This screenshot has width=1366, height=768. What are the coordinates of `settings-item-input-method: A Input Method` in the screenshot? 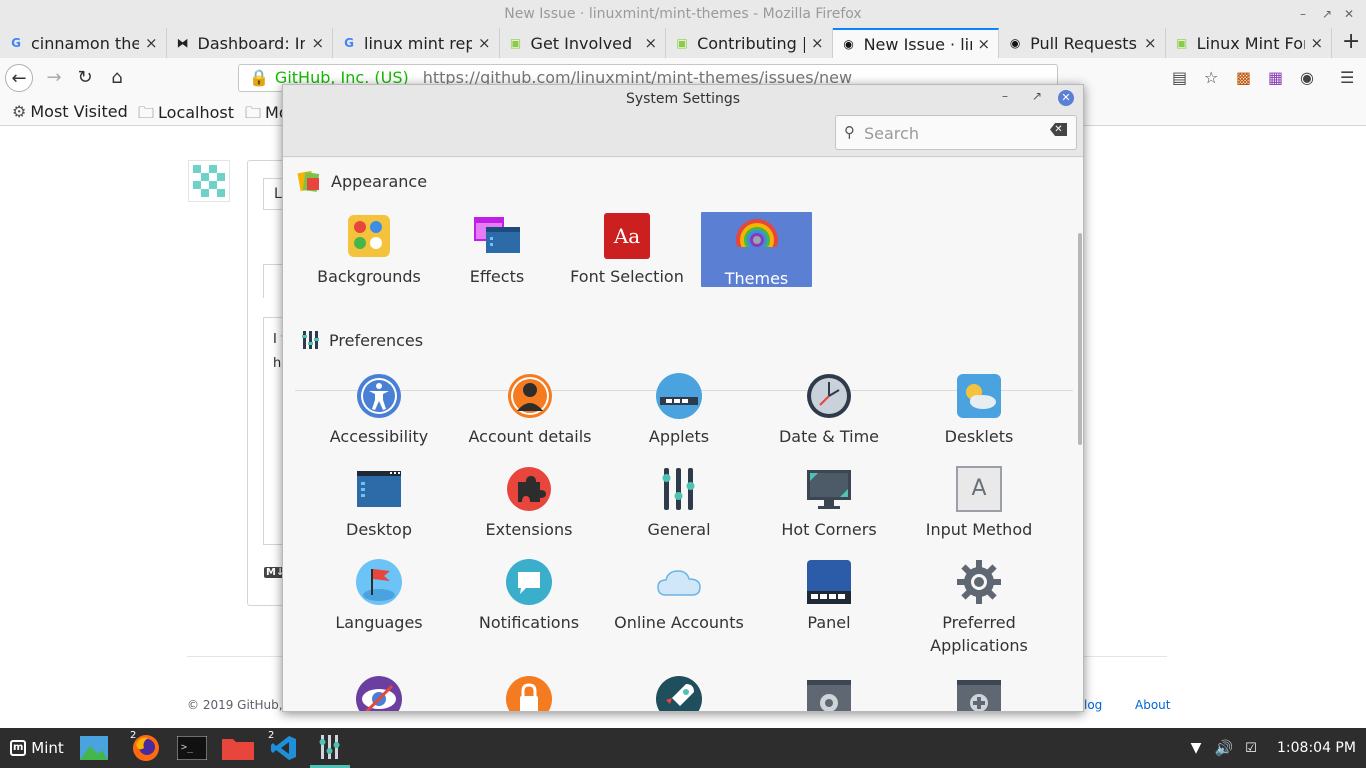 It's located at (979, 503).